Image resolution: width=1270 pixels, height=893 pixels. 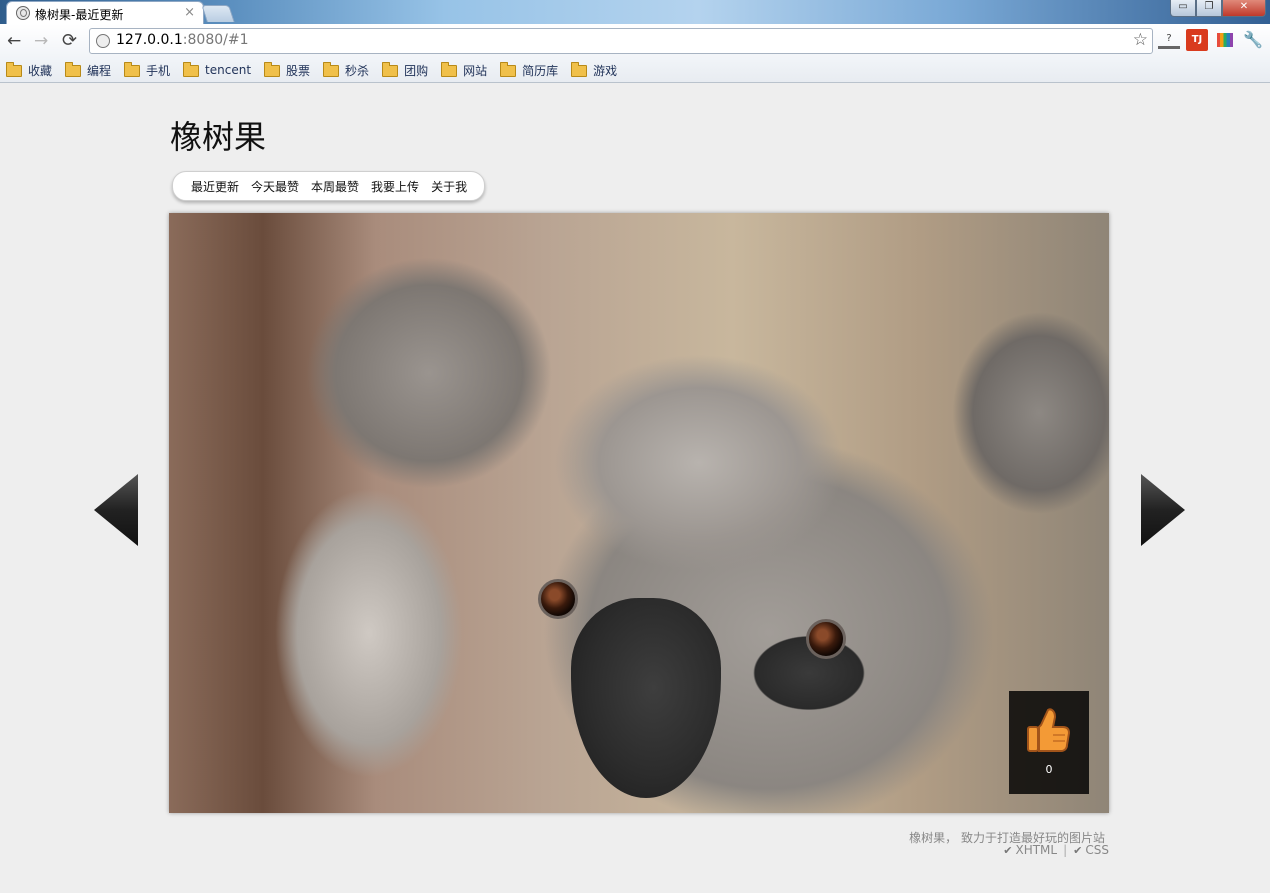 I want to click on nav-item-today-top: 今天最赞, so click(x=275, y=186).